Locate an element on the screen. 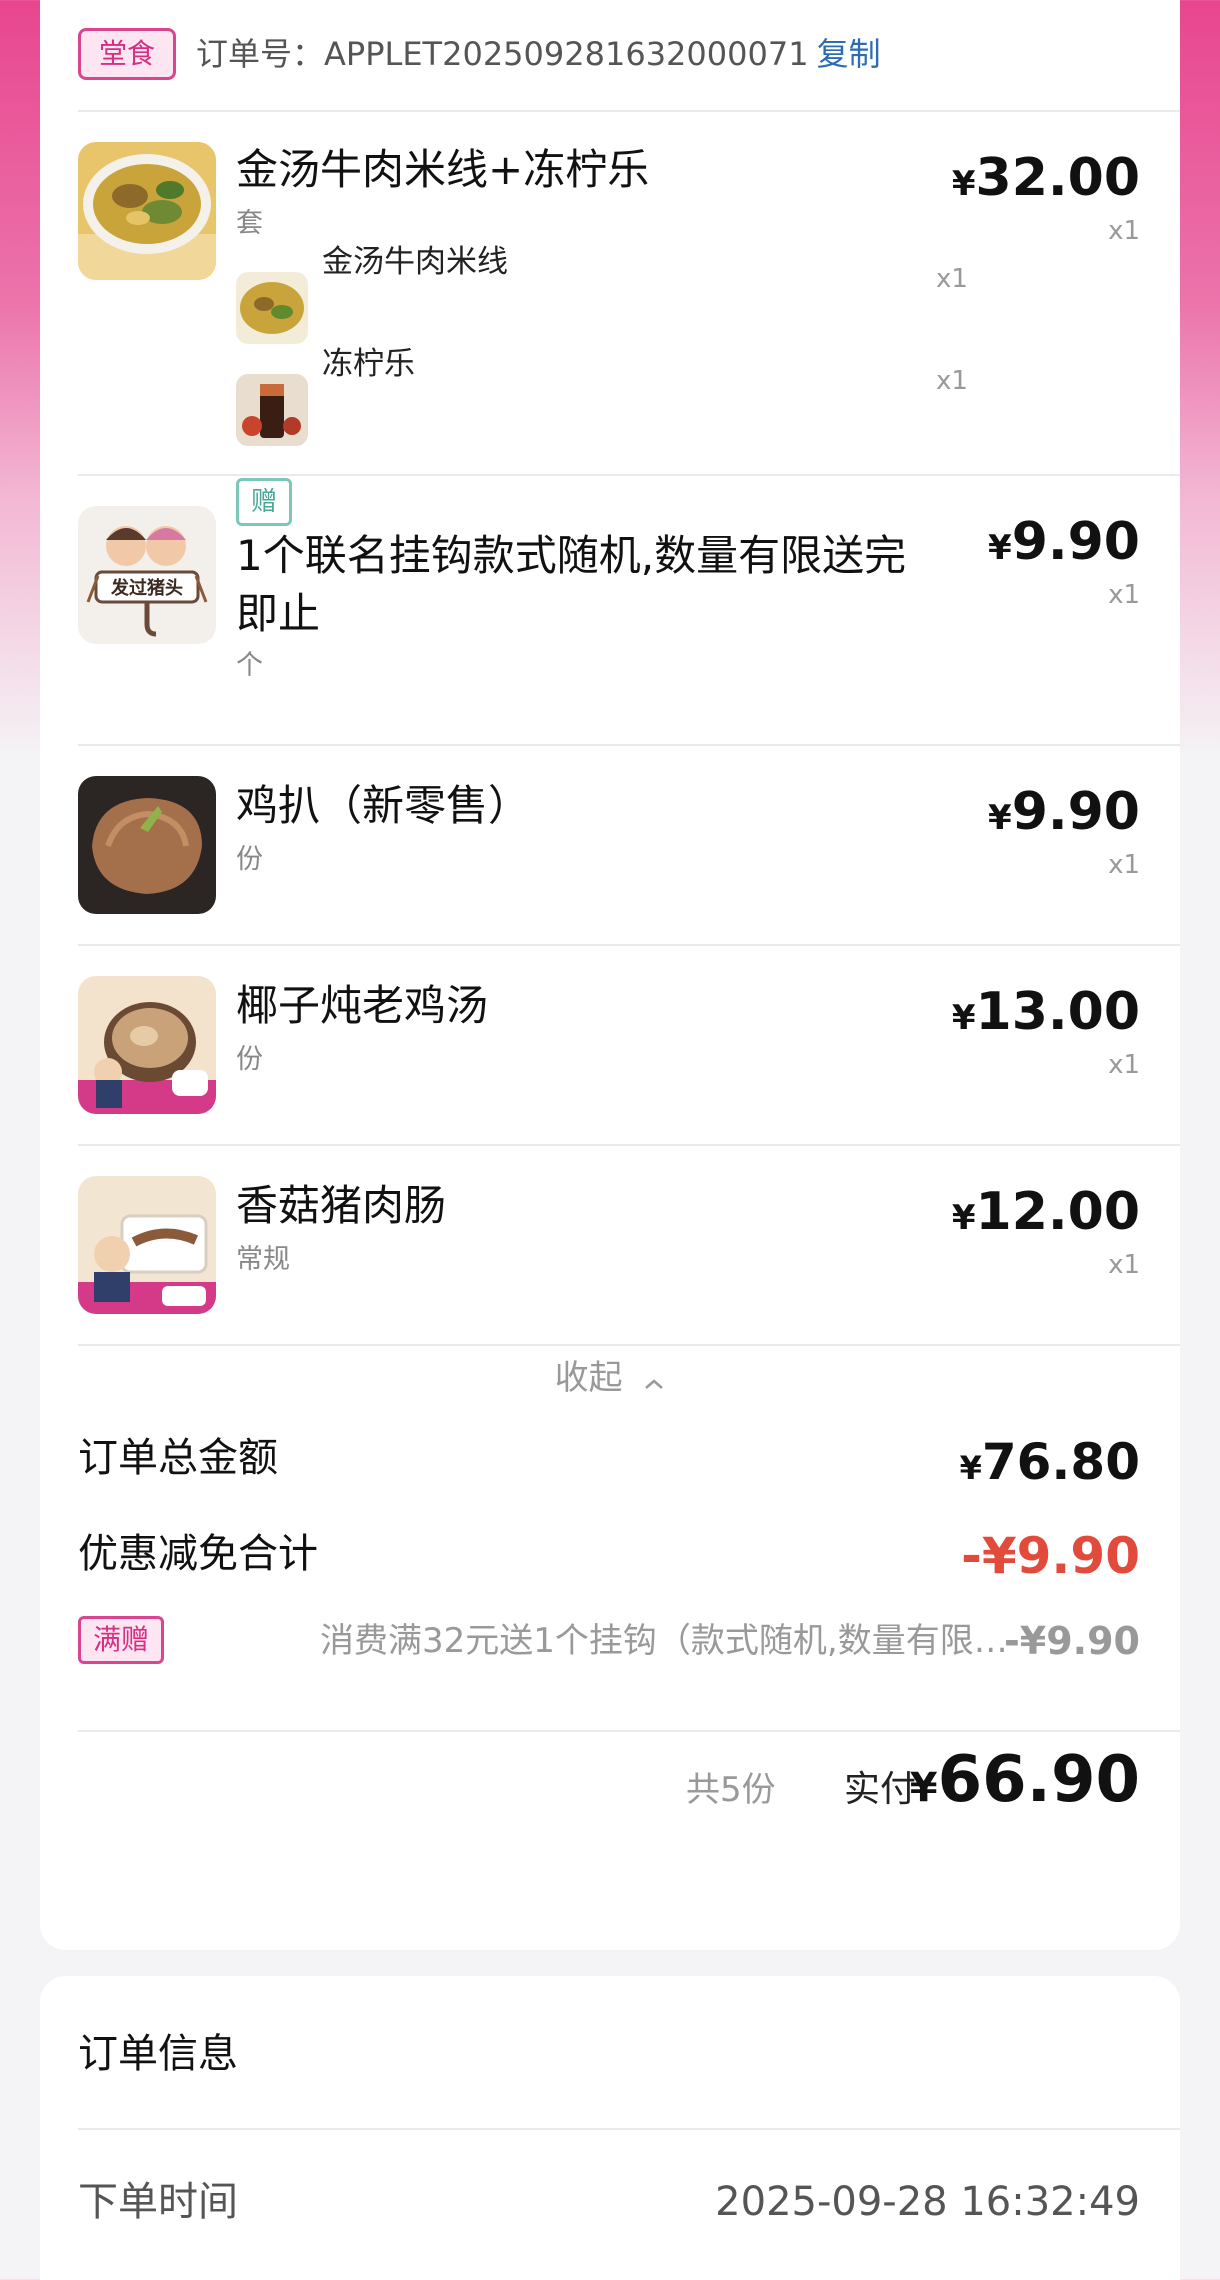  item-count: 共5份 is located at coordinates (731, 1790).